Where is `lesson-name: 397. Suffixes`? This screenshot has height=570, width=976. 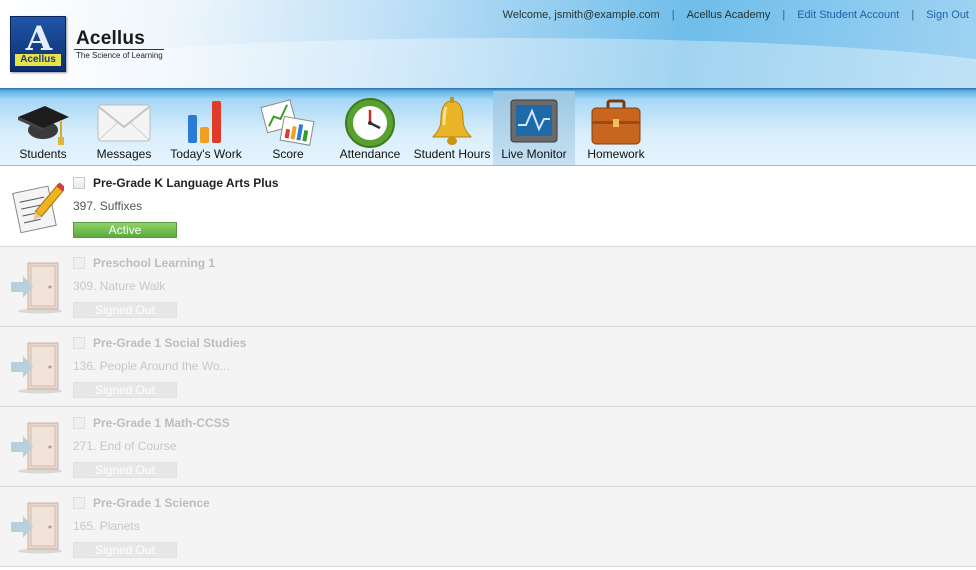 lesson-name: 397. Suffixes is located at coordinates (108, 206).